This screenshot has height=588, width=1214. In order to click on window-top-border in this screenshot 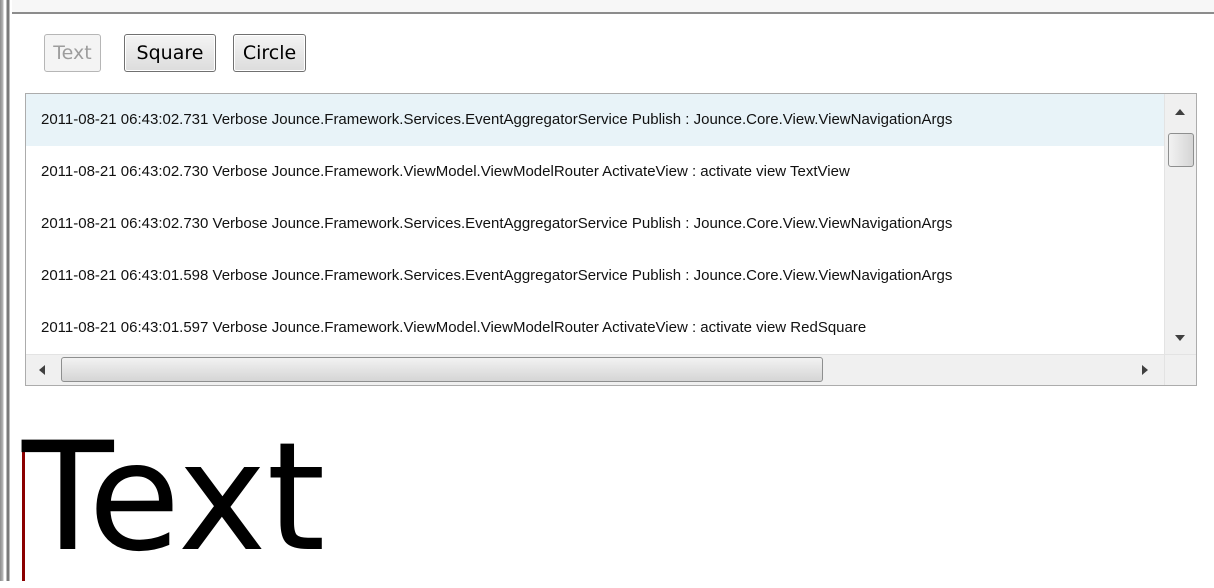, I will do `click(613, 7)`.